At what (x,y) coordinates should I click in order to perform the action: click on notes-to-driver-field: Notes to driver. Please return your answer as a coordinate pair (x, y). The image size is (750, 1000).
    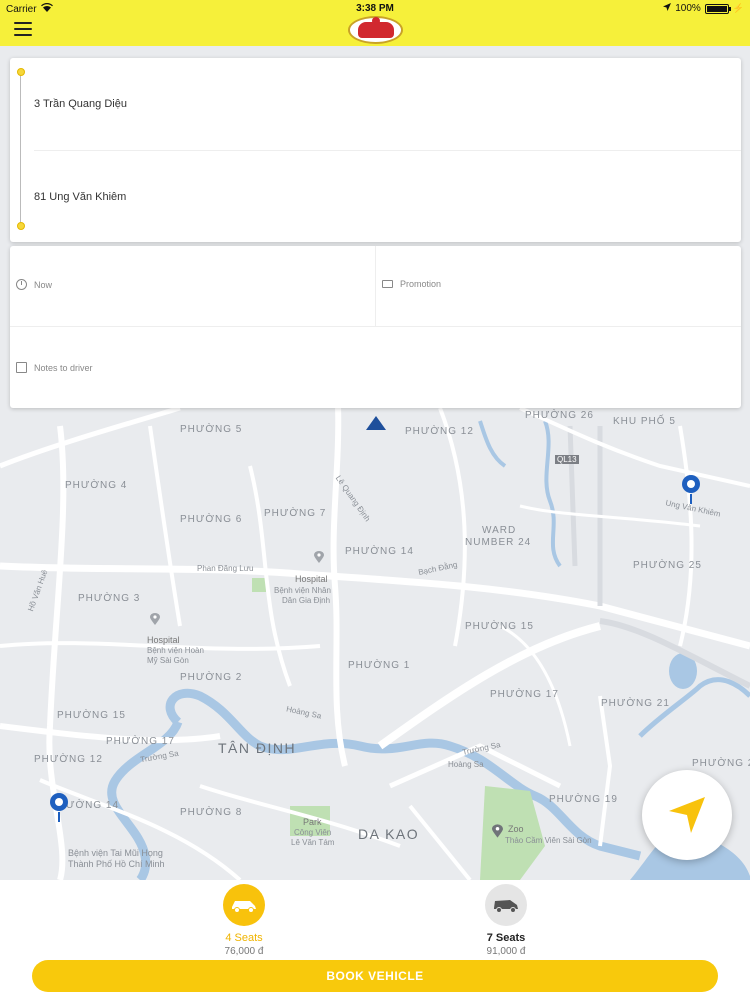
    Looking at the image, I should click on (54, 367).